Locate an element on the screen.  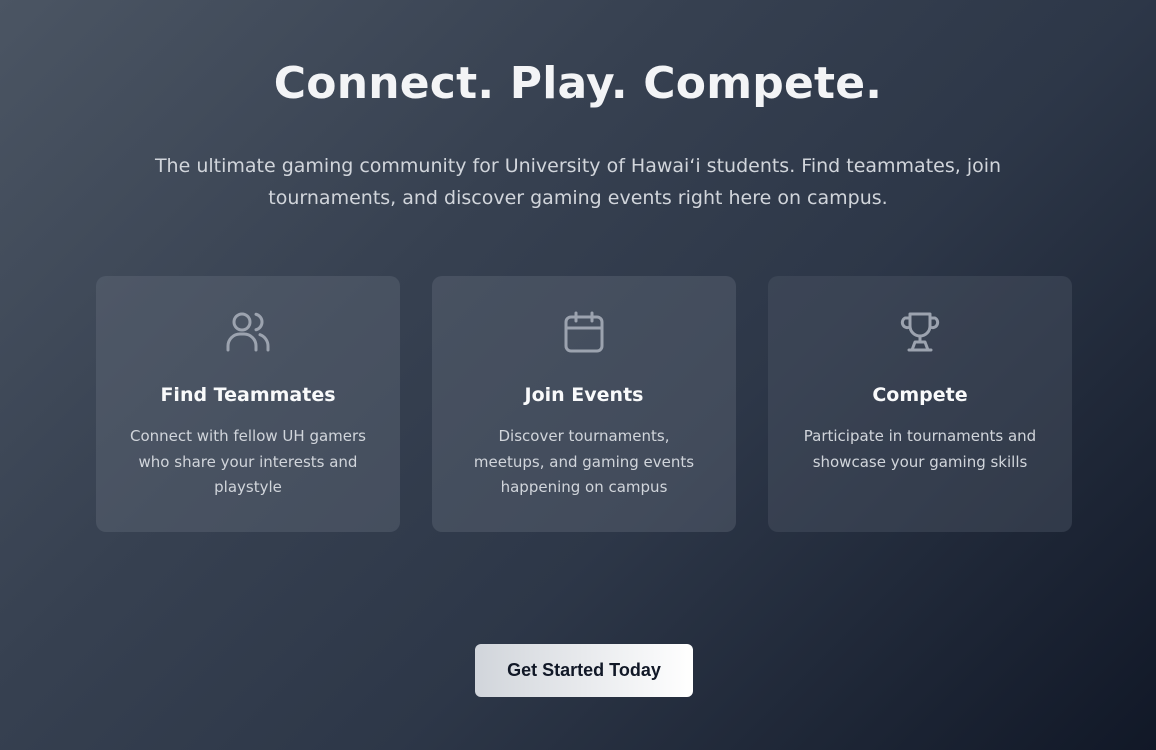
feature-title: Find Teammates is located at coordinates (248, 395).